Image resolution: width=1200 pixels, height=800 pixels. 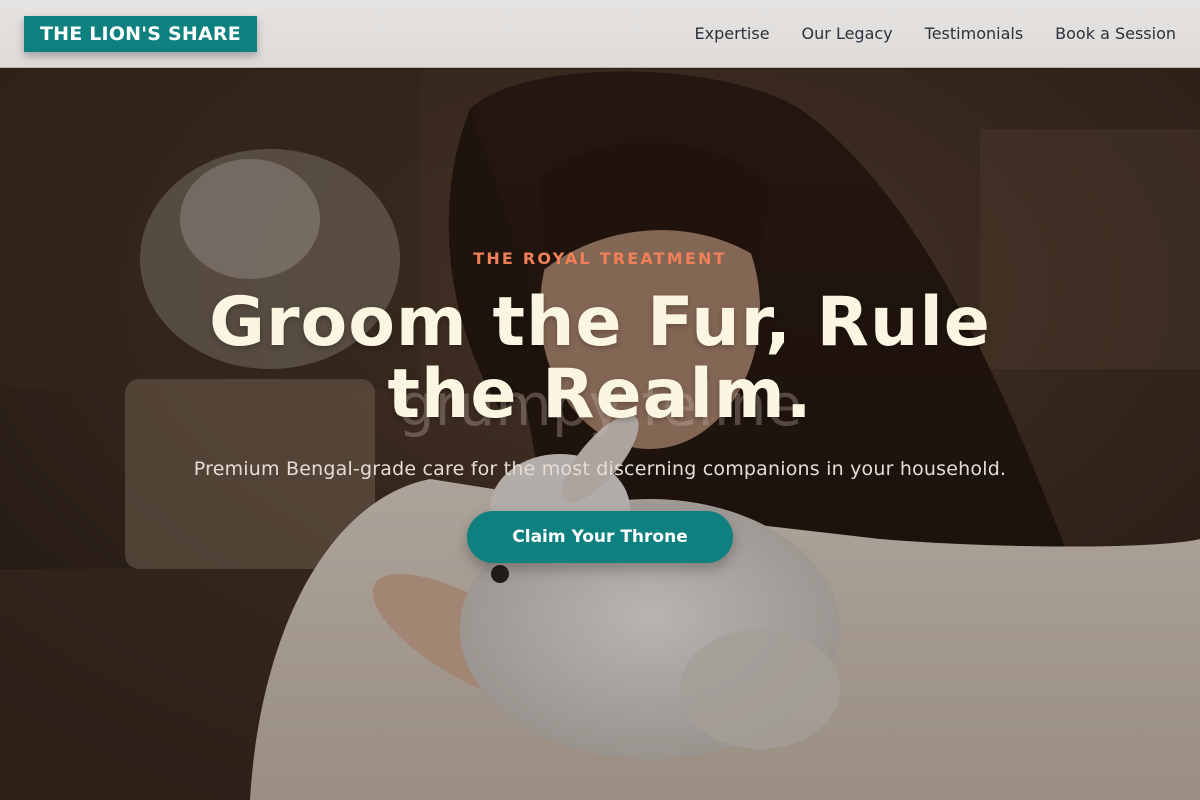 I want to click on brand-logo: THE LION'S SHARE, so click(x=140, y=33).